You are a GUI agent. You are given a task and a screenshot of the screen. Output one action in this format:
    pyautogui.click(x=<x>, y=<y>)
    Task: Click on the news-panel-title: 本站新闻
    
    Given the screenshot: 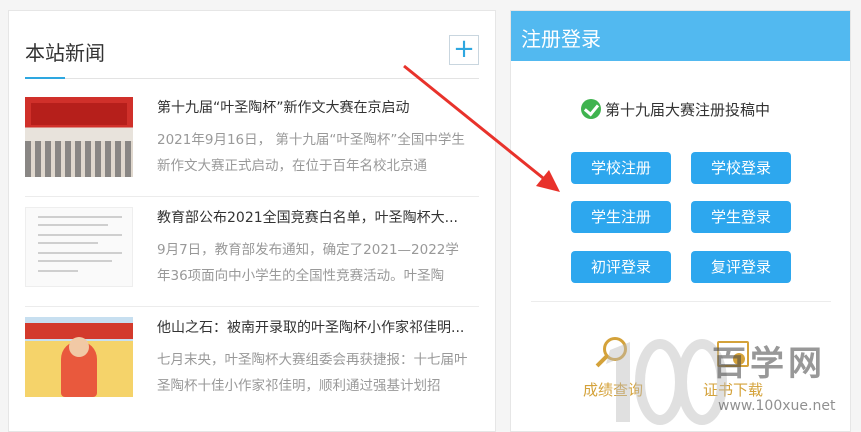 What is the action you would take?
    pyautogui.click(x=65, y=53)
    